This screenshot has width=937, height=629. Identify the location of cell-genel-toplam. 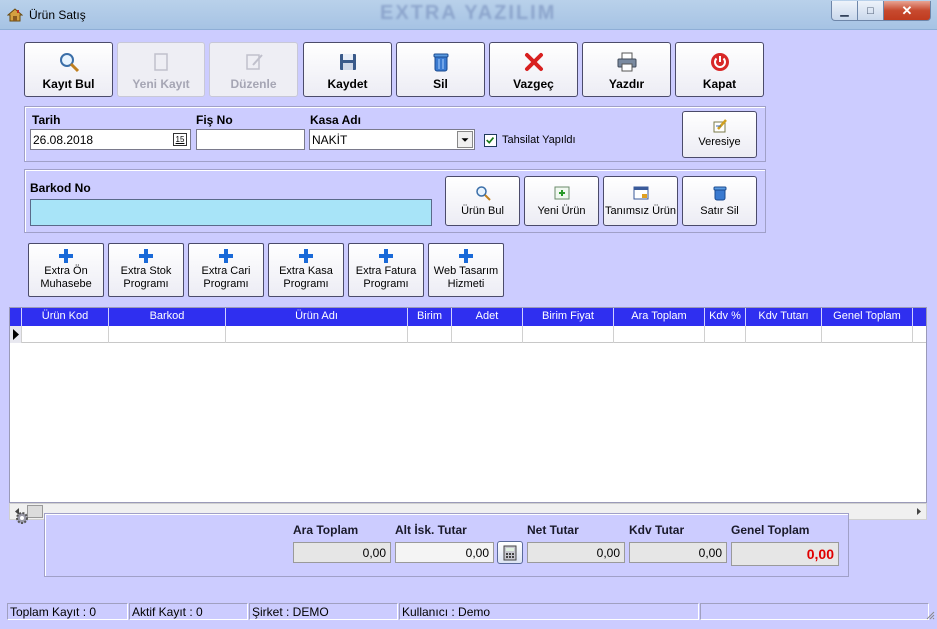
(867, 334).